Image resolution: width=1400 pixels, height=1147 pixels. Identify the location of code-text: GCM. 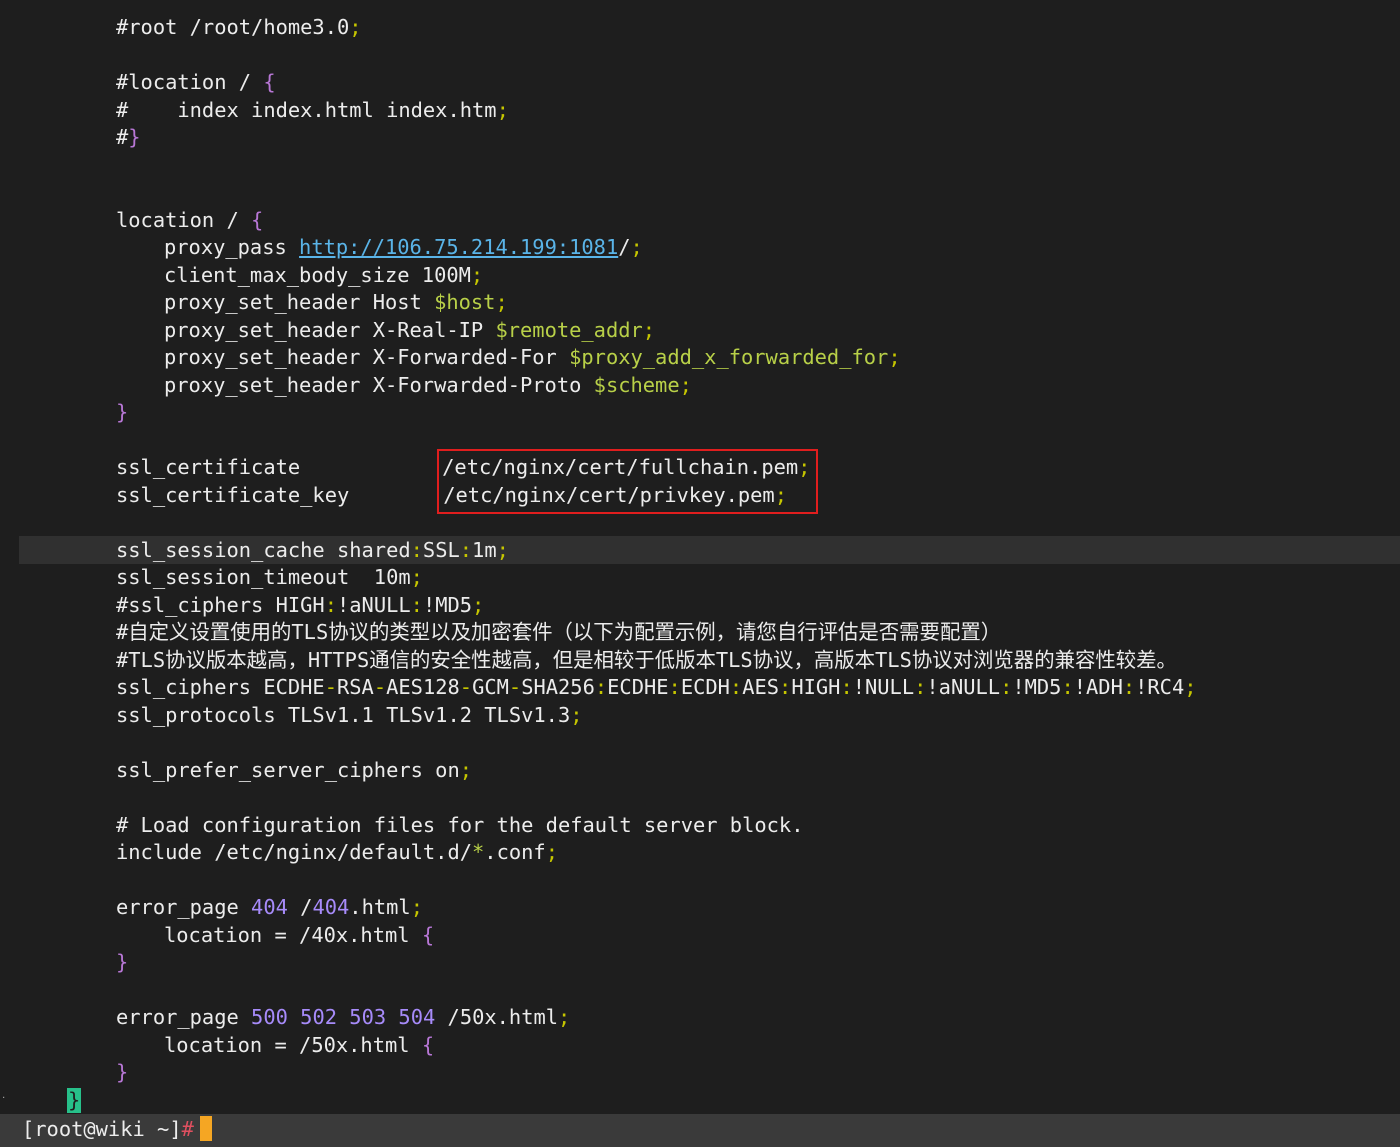
(490, 687).